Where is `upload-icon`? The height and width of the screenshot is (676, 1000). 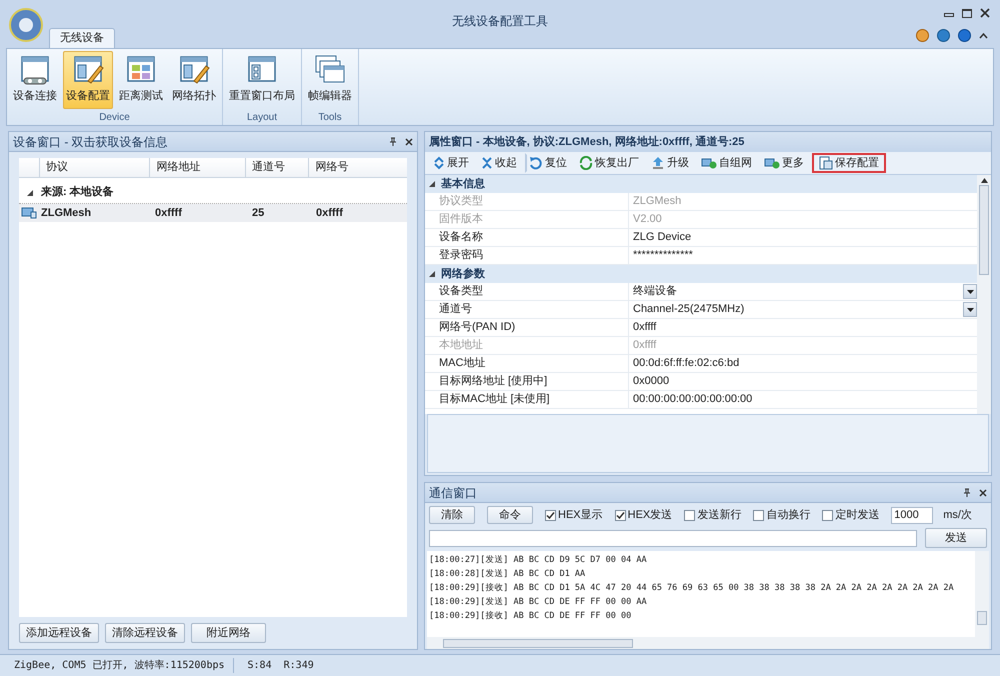
upload-icon is located at coordinates (658, 163).